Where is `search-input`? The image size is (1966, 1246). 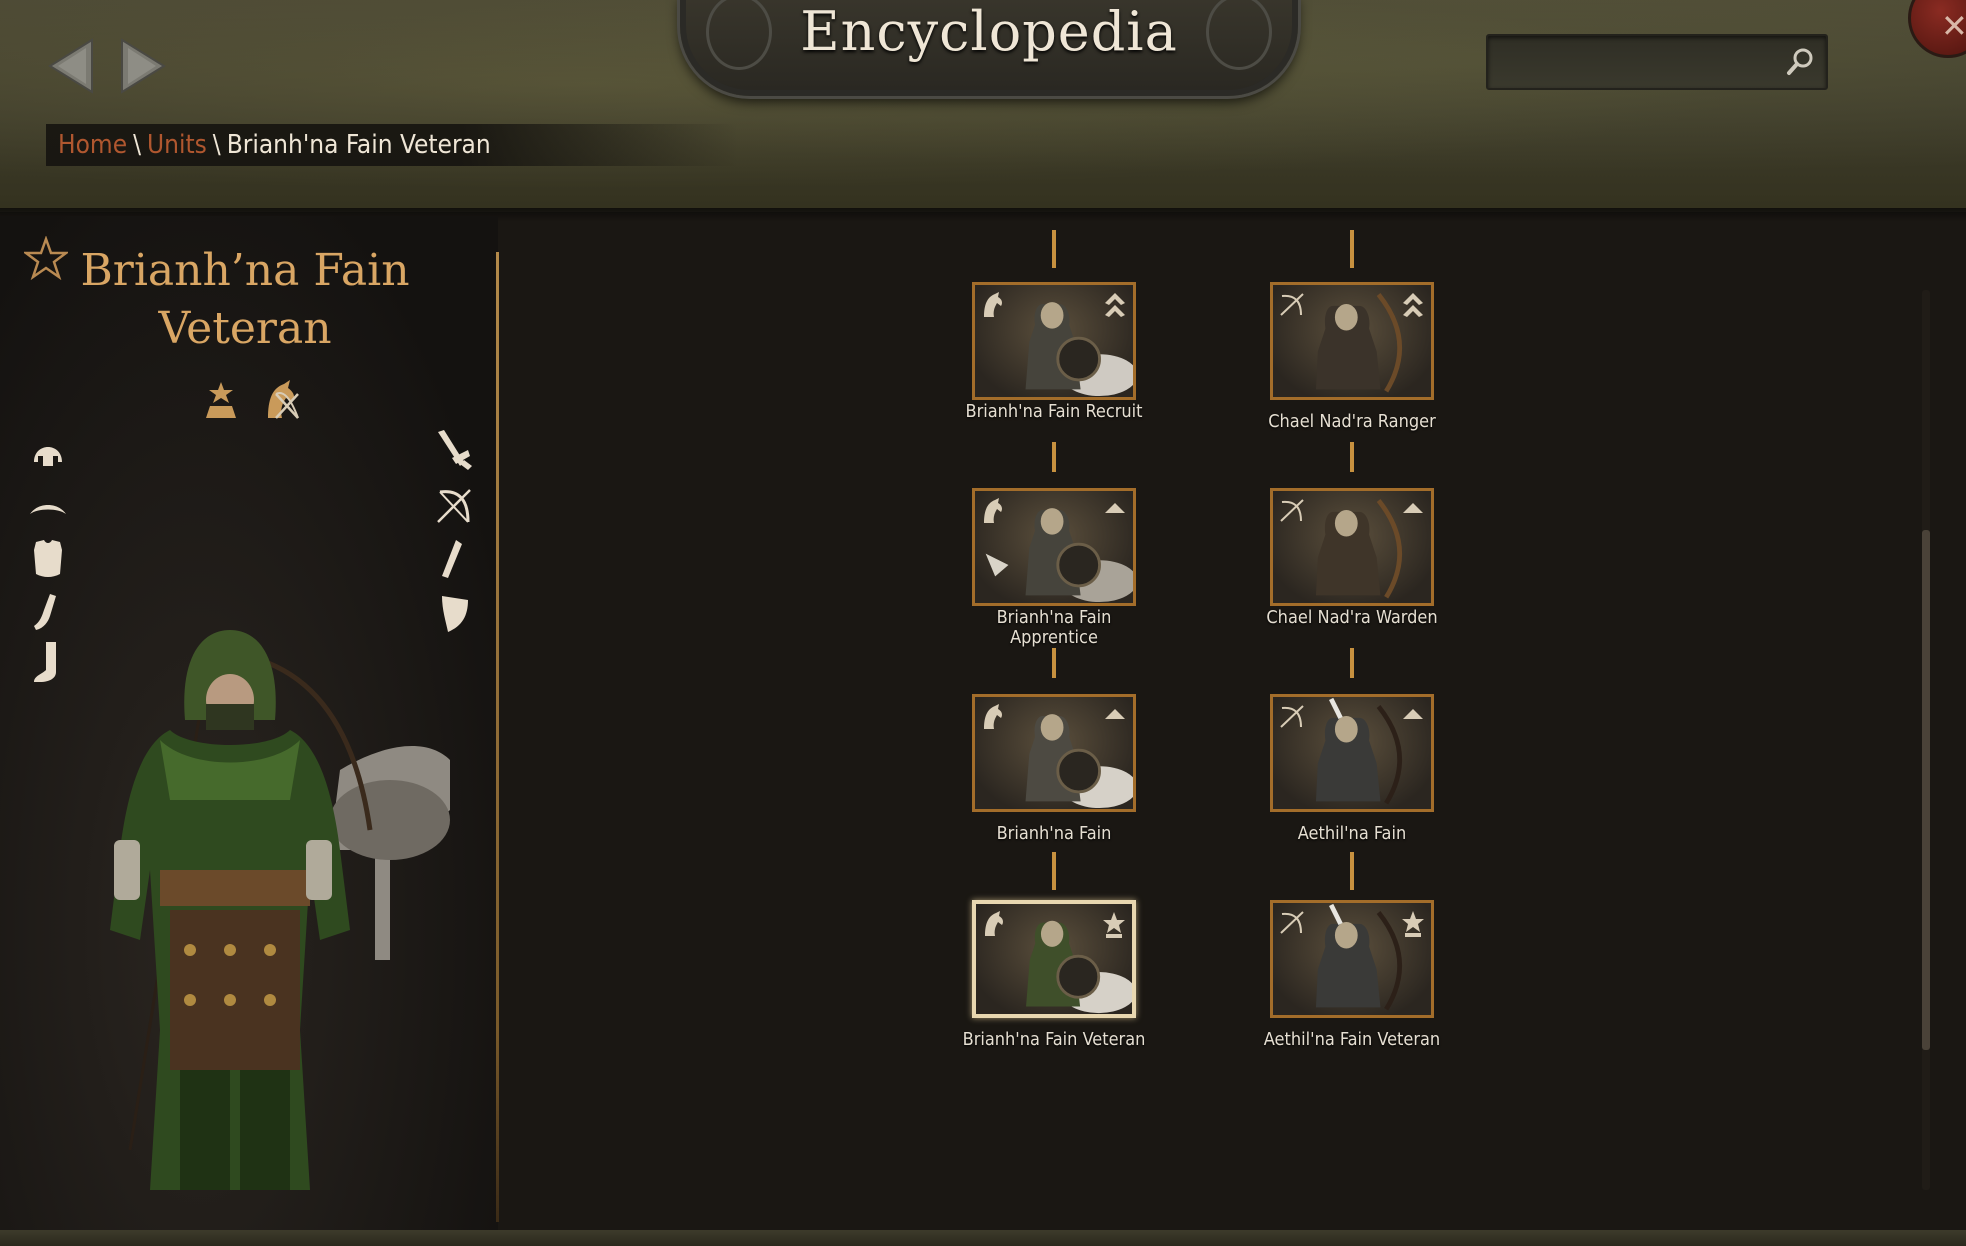 search-input is located at coordinates (1630, 62).